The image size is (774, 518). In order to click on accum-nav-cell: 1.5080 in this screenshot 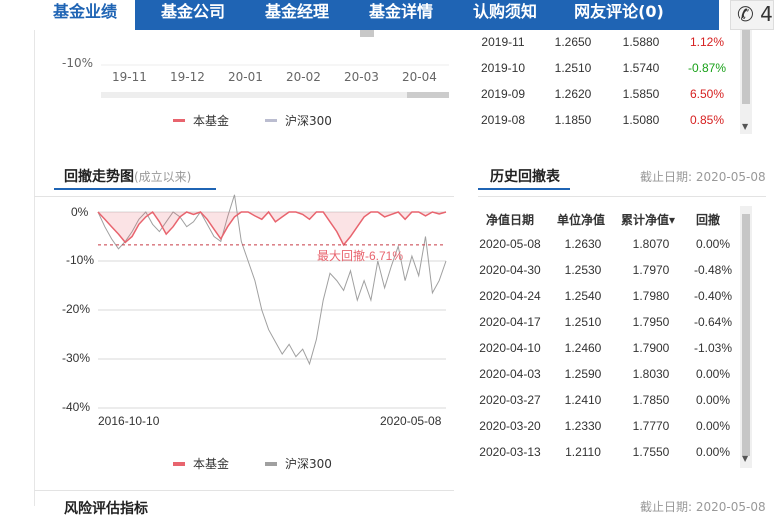, I will do `click(641, 120)`.